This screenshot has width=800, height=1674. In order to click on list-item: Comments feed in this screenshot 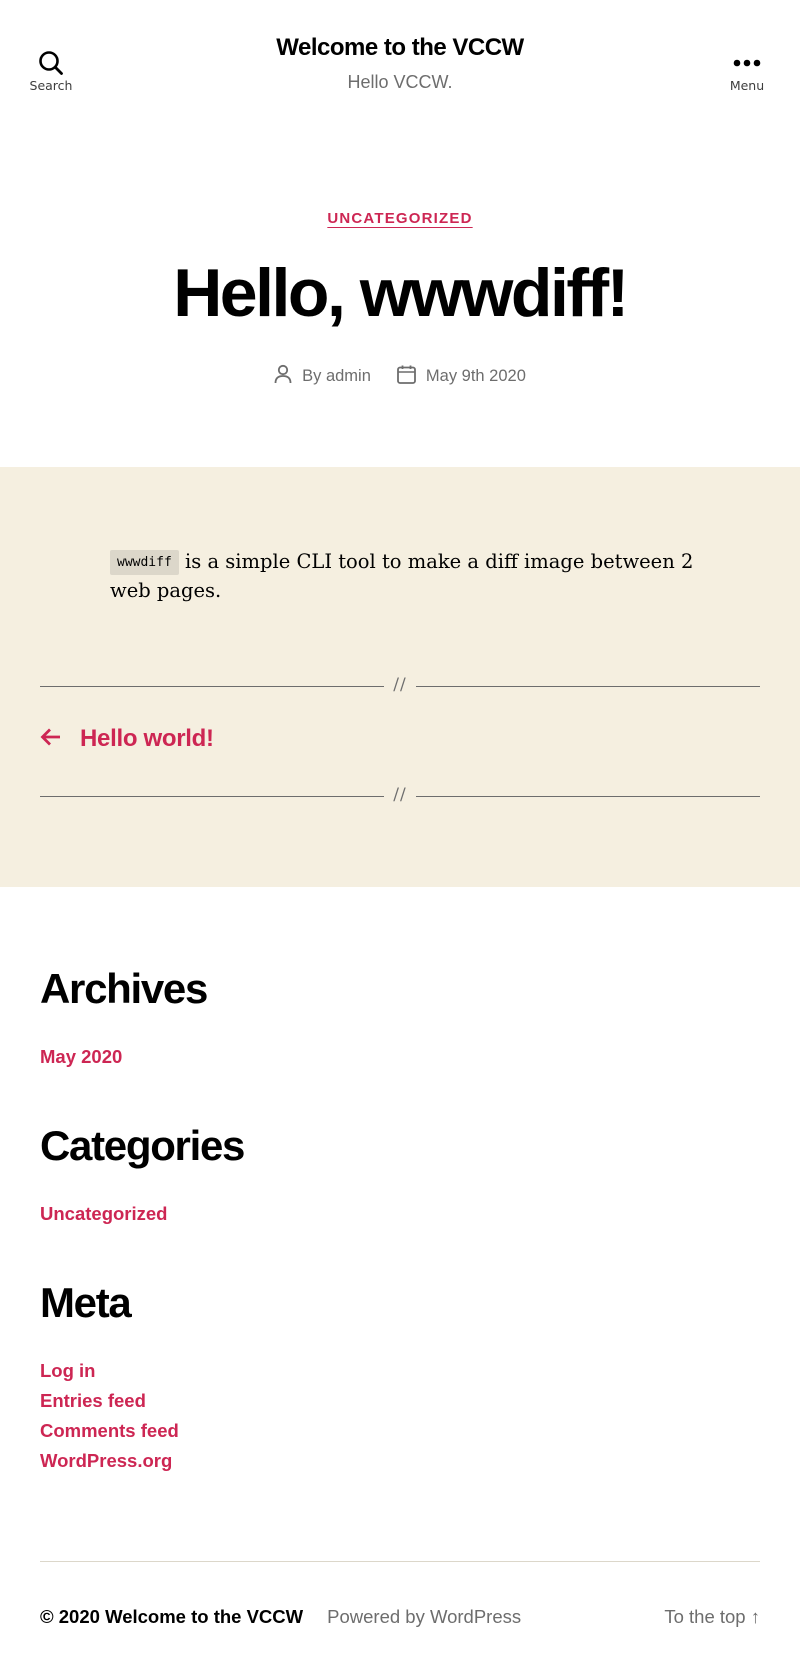, I will do `click(109, 1431)`.